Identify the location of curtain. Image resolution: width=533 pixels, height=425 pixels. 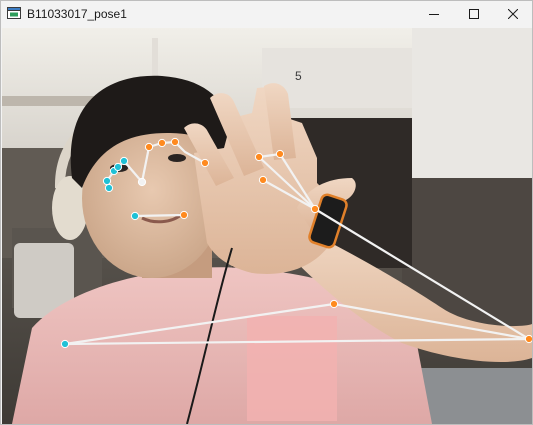
(472, 103).